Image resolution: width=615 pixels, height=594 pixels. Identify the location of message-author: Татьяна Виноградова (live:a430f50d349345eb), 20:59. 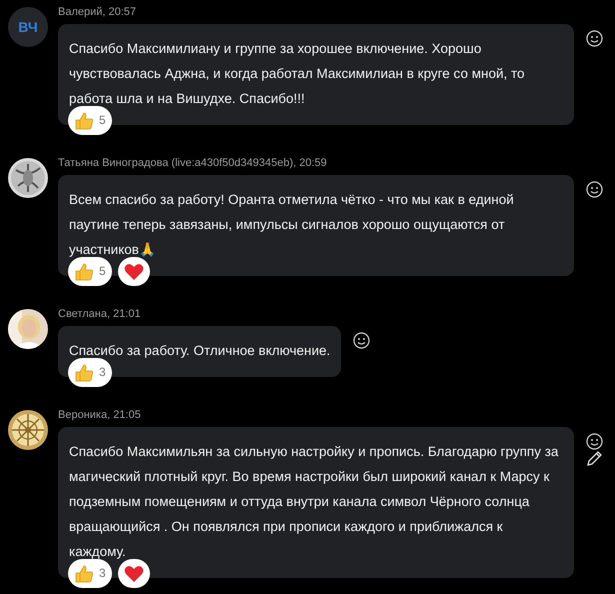
(193, 163).